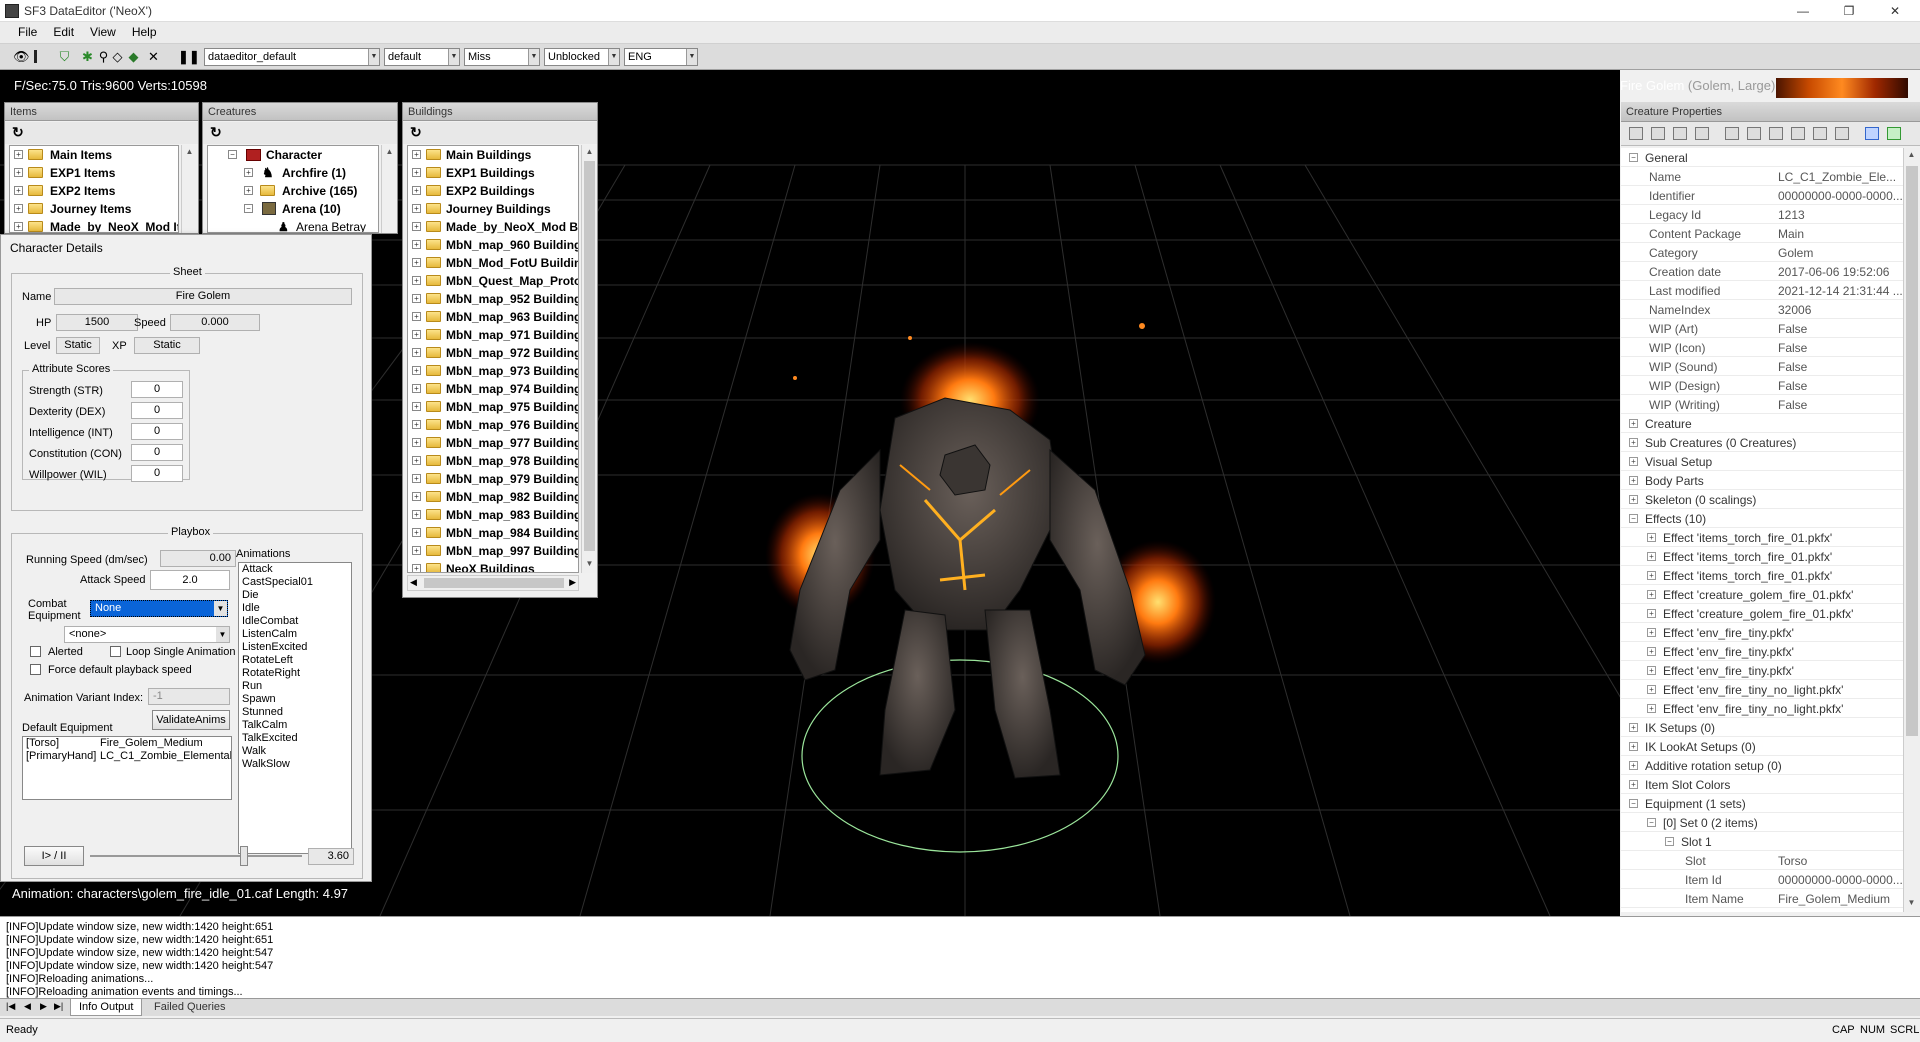  I want to click on unblocked-select: Unblocked ▼, so click(582, 57).